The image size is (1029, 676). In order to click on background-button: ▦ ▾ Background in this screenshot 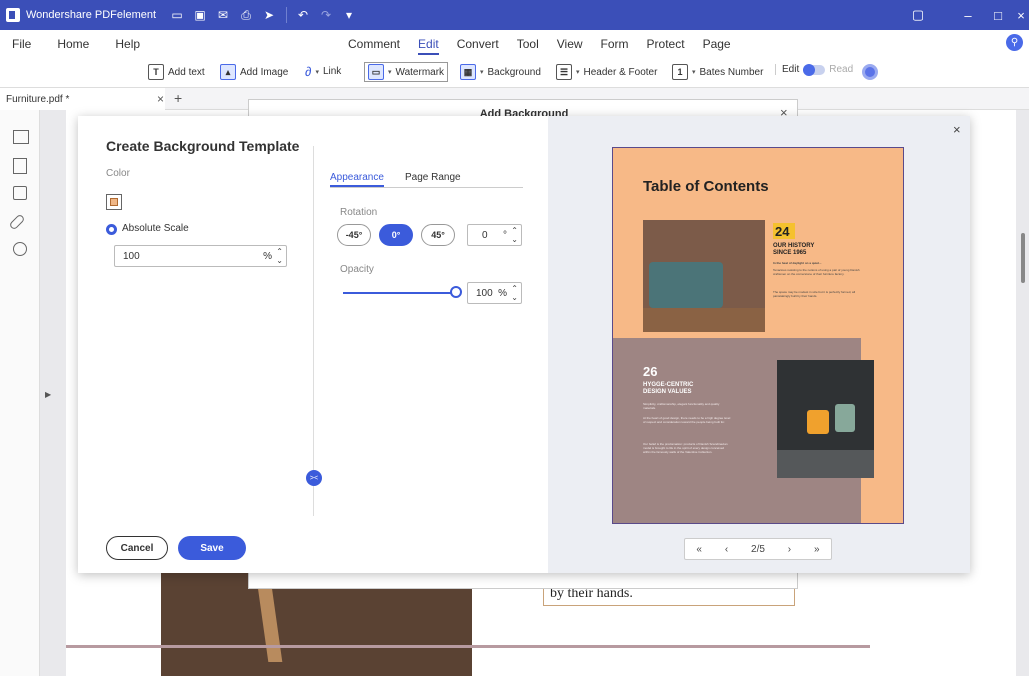, I will do `click(500, 72)`.